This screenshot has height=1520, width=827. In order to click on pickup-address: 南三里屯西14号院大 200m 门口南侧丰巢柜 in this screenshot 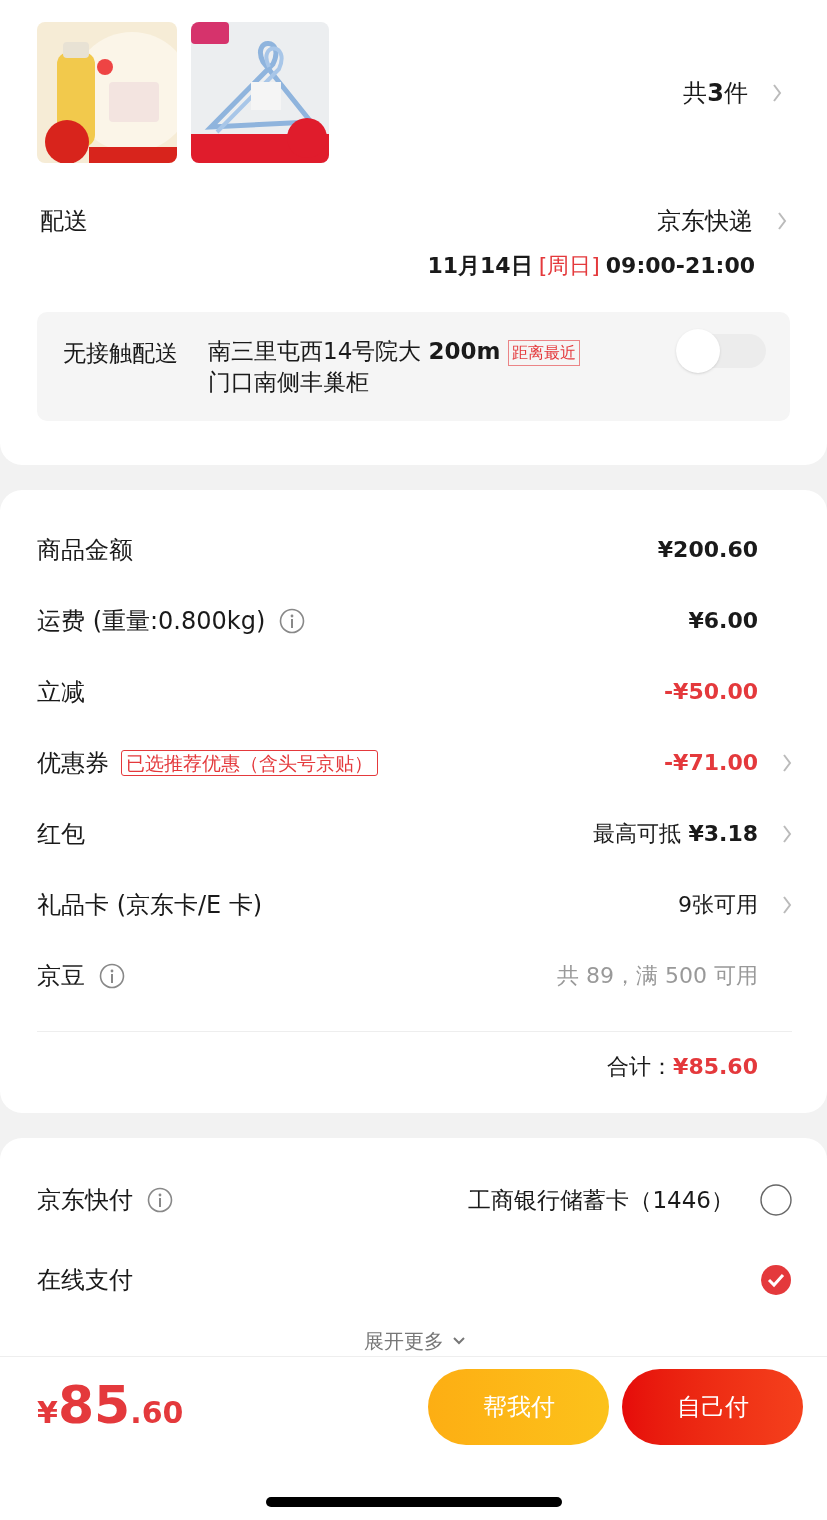, I will do `click(355, 367)`.